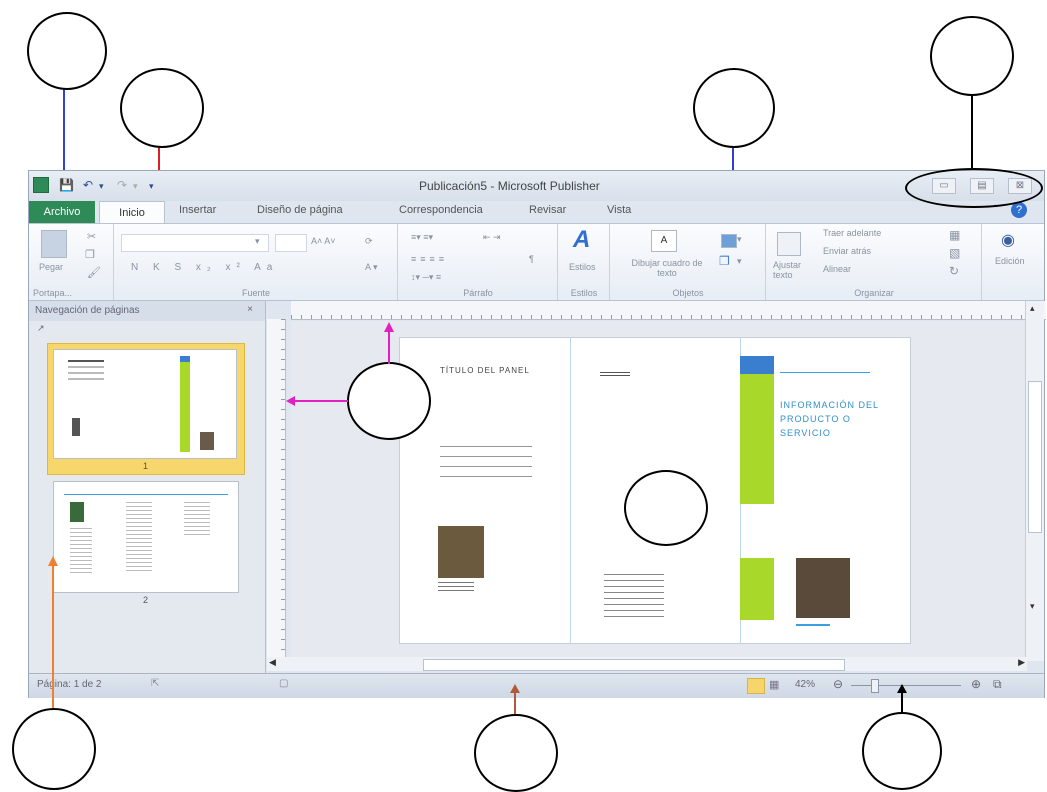 This screenshot has height=792, width=1047. I want to click on rotate-icon: ↻, so click(954, 271).